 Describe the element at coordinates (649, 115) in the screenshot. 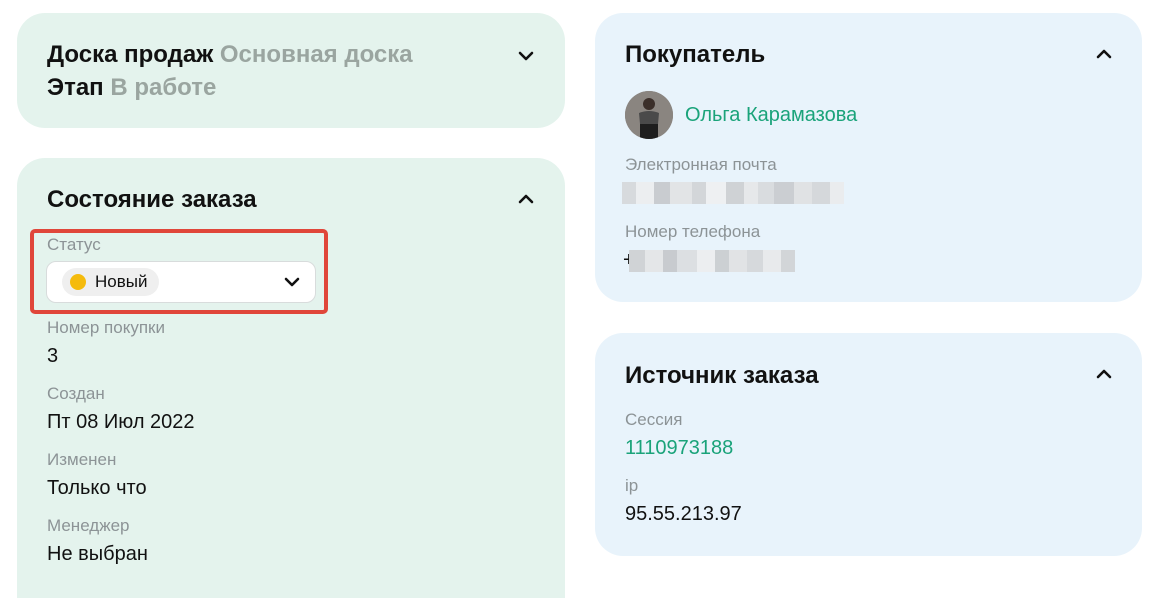

I see `avatar` at that location.